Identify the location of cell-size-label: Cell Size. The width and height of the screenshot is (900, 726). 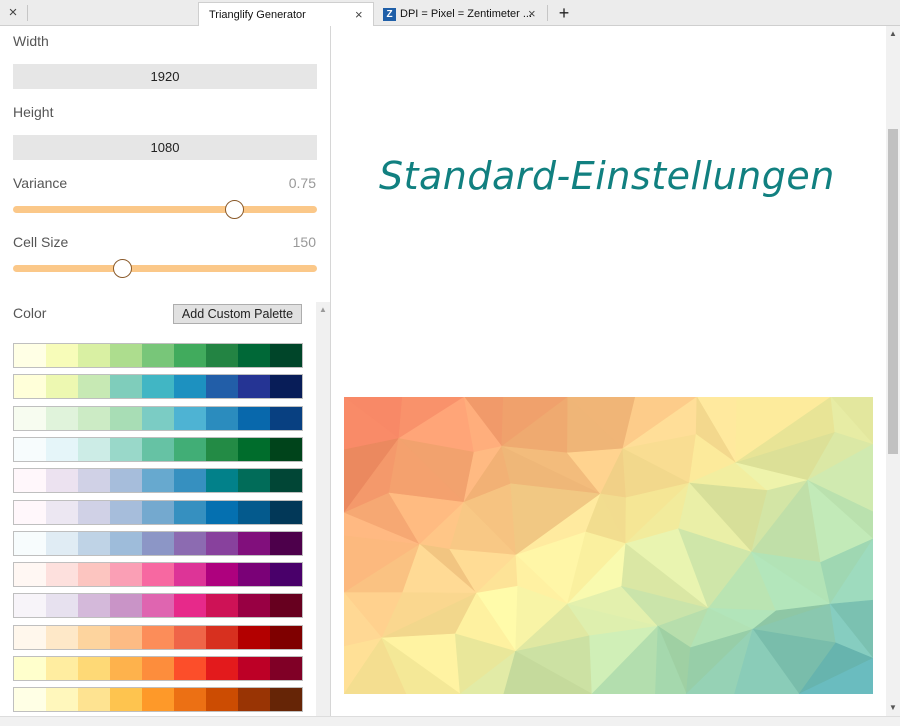
(41, 242).